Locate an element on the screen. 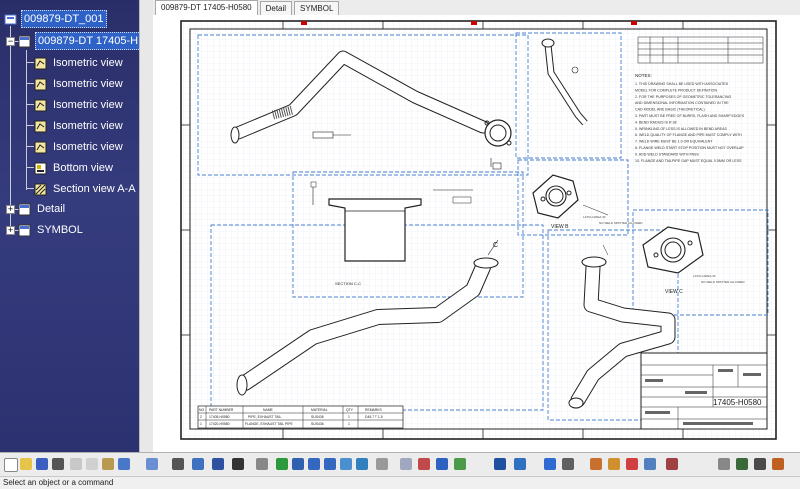 This screenshot has width=800, height=489. tree-detail-node: Detail is located at coordinates (42, 209).